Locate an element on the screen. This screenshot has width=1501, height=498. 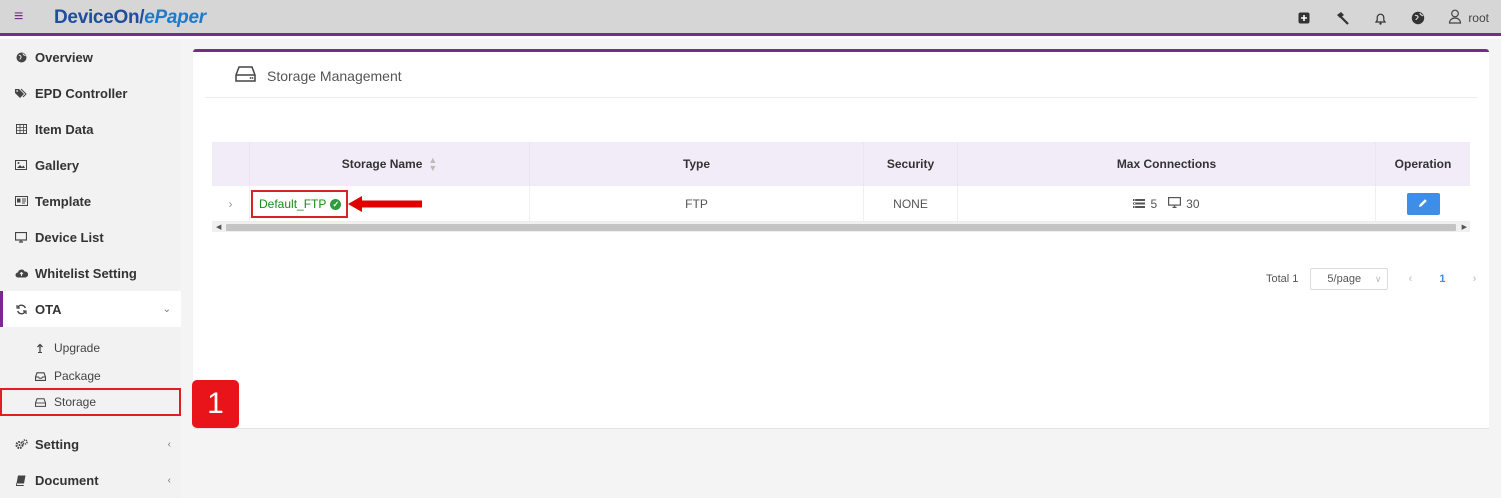
sort-icon: ▲ ▼ is located at coordinates (432, 164).